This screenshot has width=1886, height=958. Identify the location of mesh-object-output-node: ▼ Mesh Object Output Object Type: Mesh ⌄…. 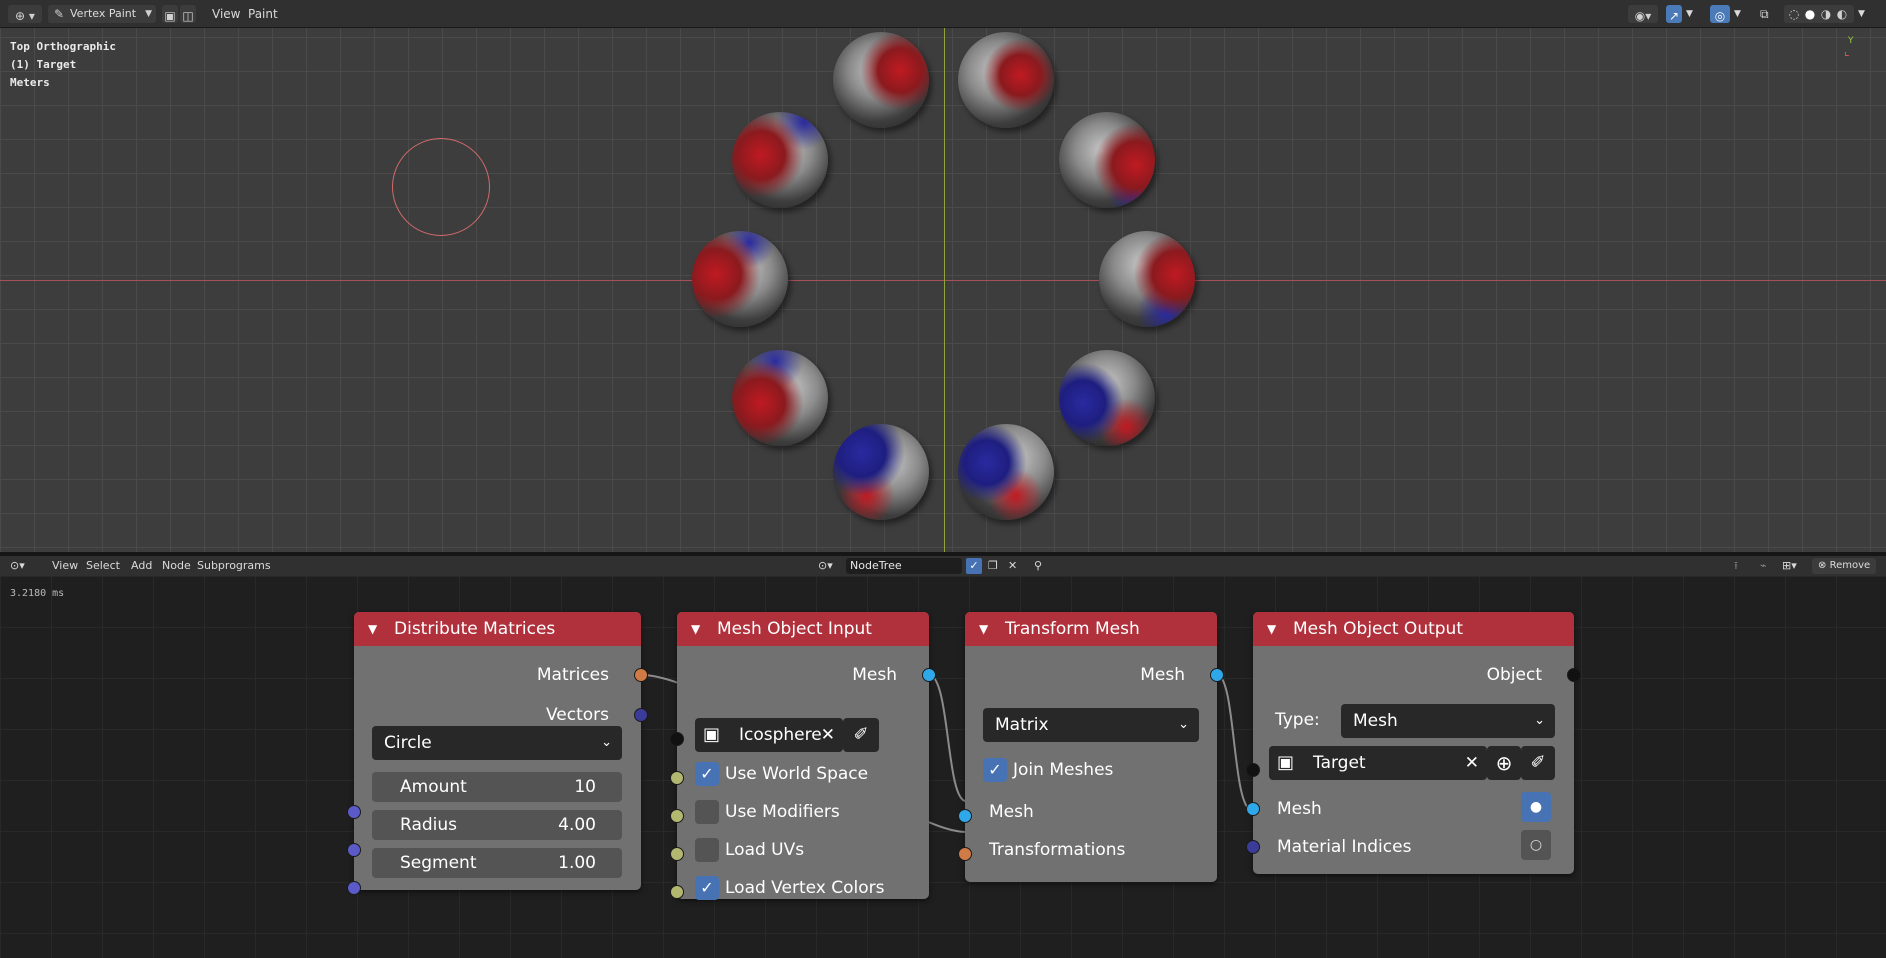
(1413, 743).